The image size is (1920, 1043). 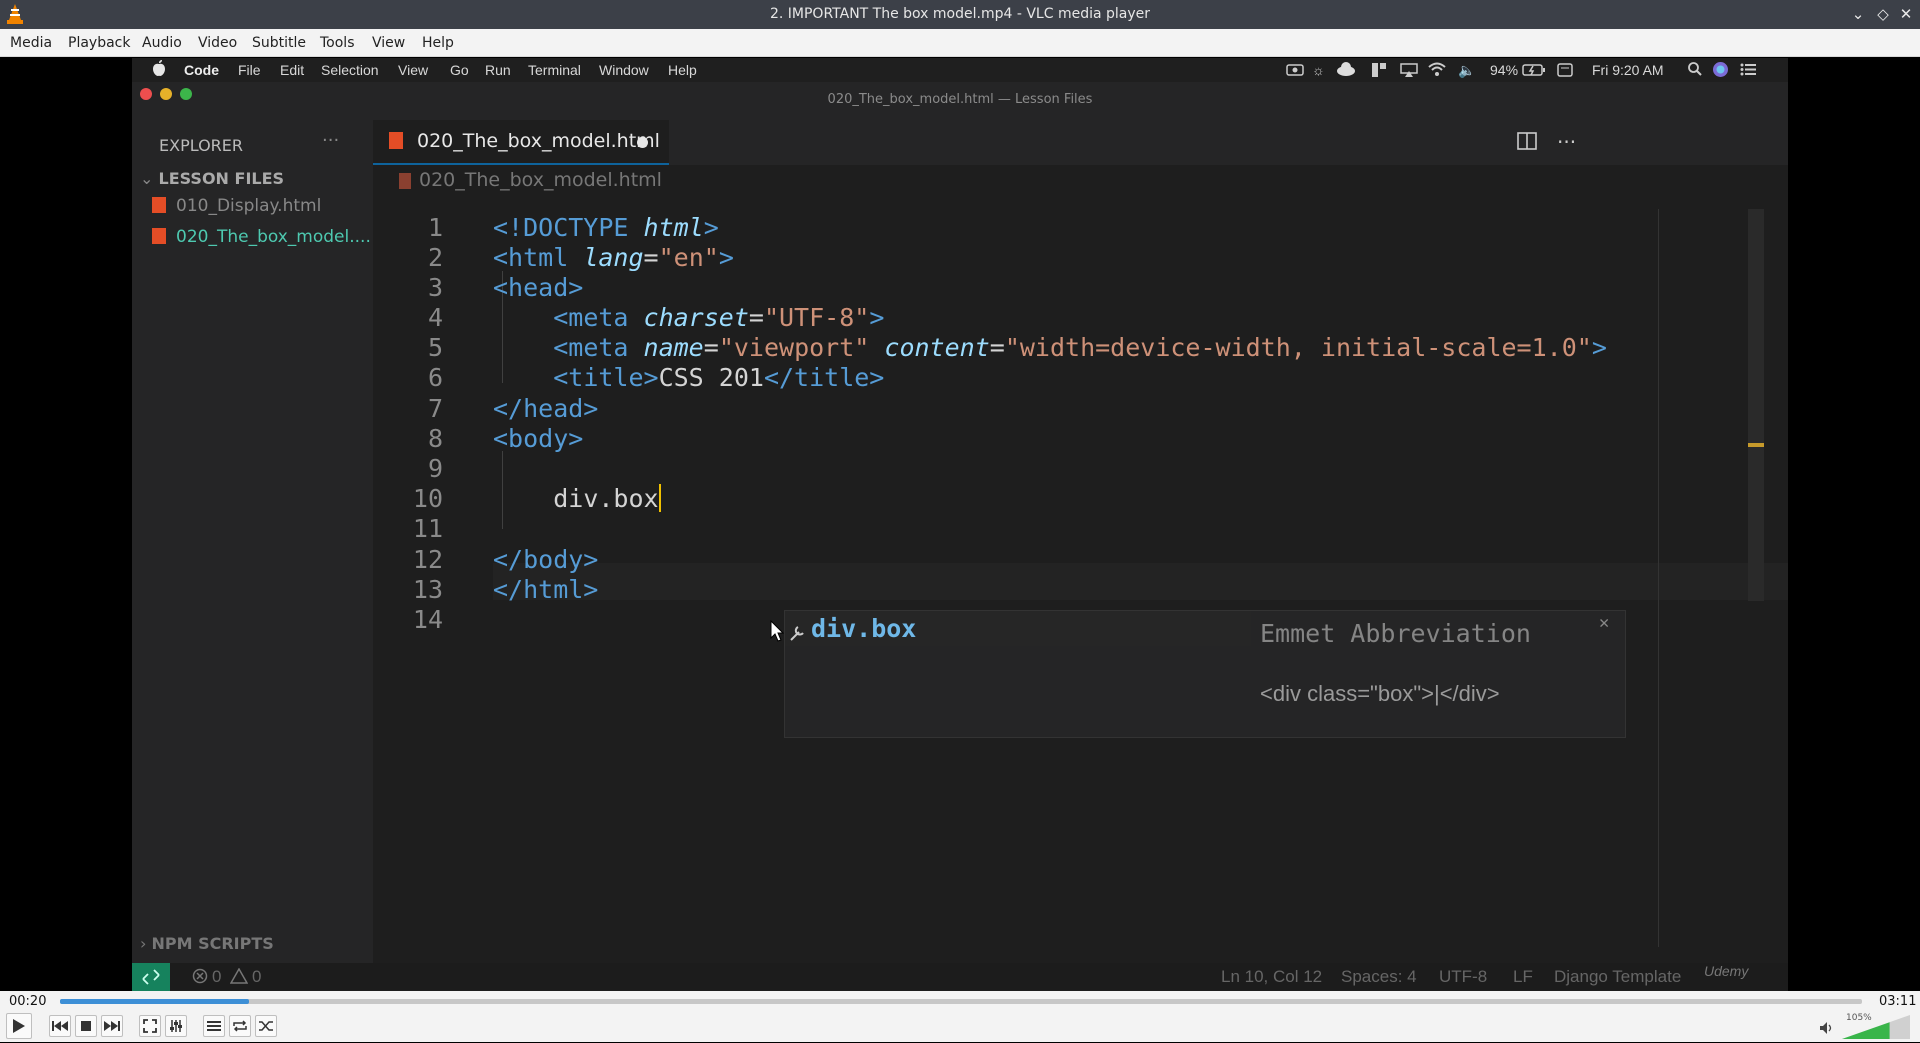 I want to click on minimize-light-icon, so click(x=166, y=94).